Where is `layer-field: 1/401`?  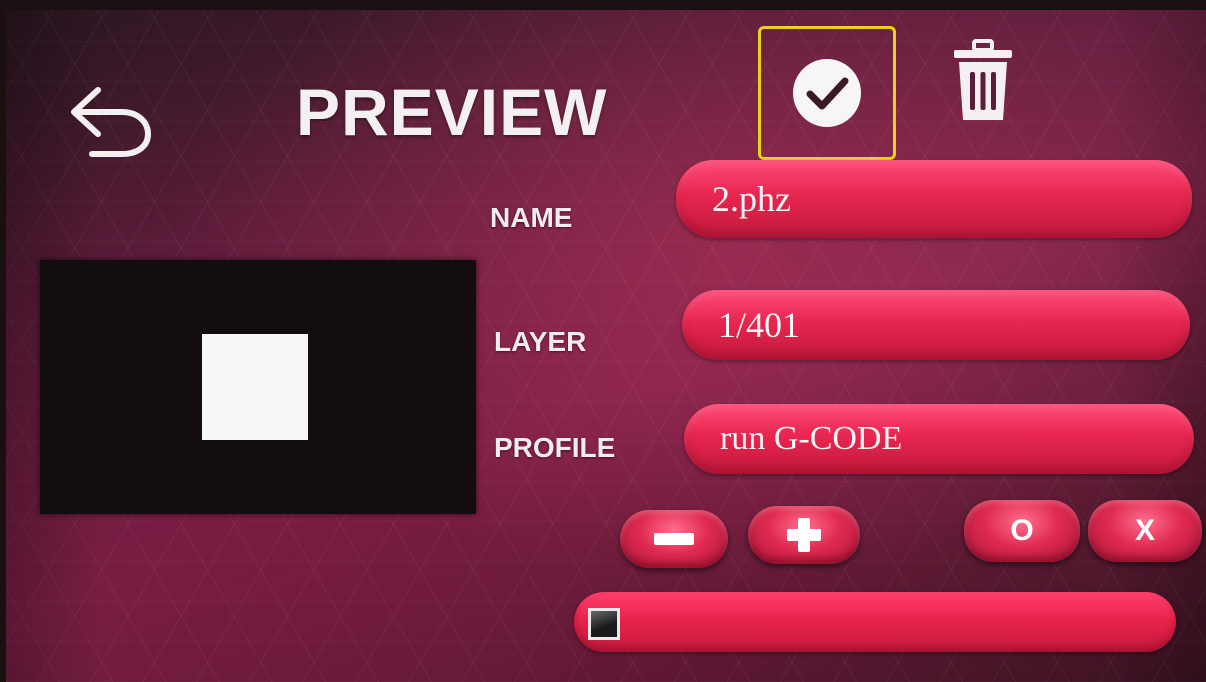 layer-field: 1/401 is located at coordinates (936, 325).